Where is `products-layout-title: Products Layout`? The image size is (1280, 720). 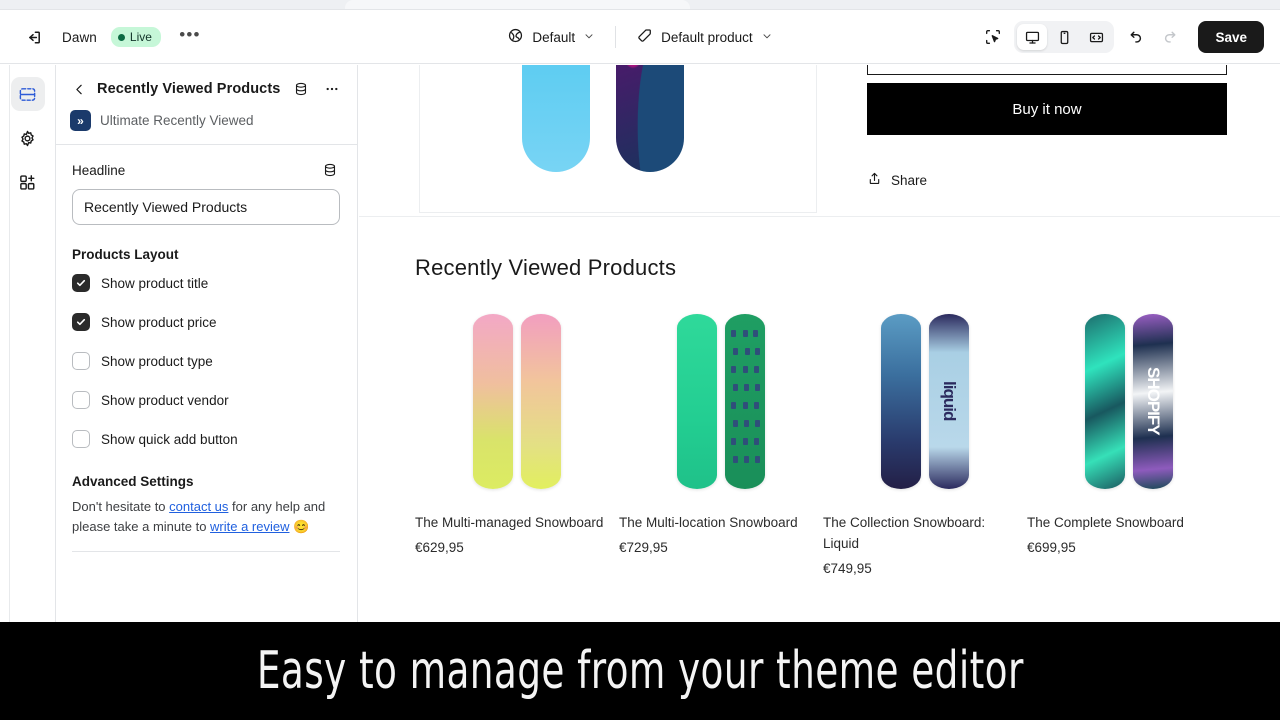
products-layout-title: Products Layout is located at coordinates (125, 254).